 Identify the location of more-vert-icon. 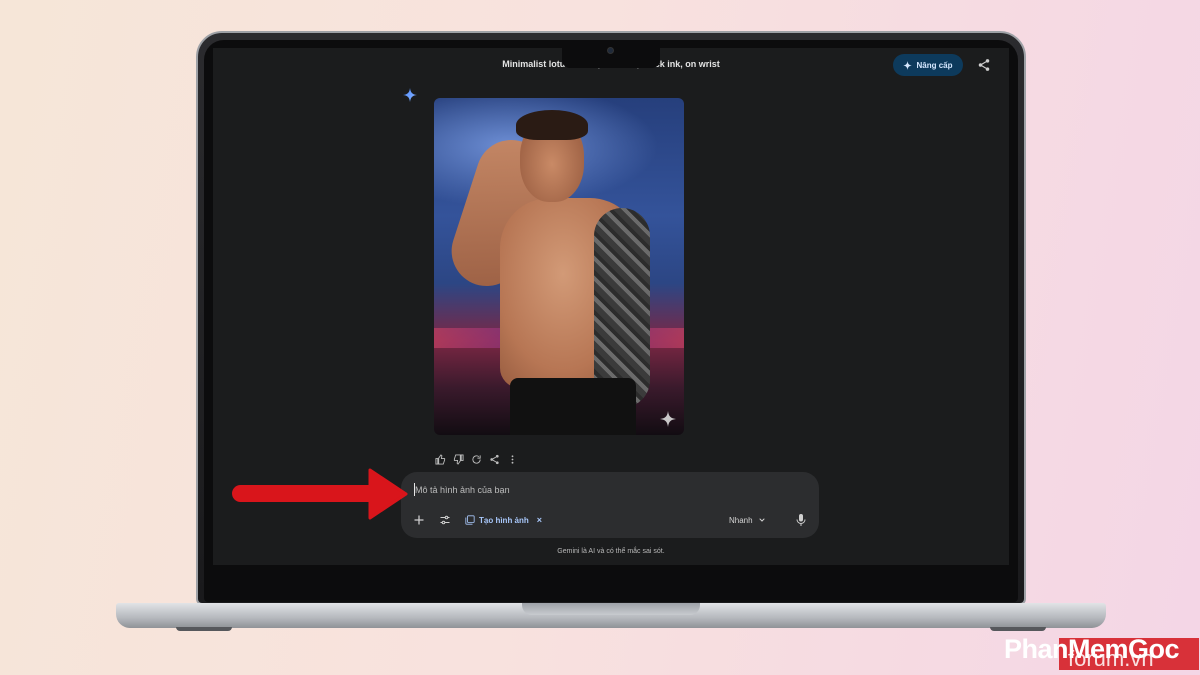
(512, 458).